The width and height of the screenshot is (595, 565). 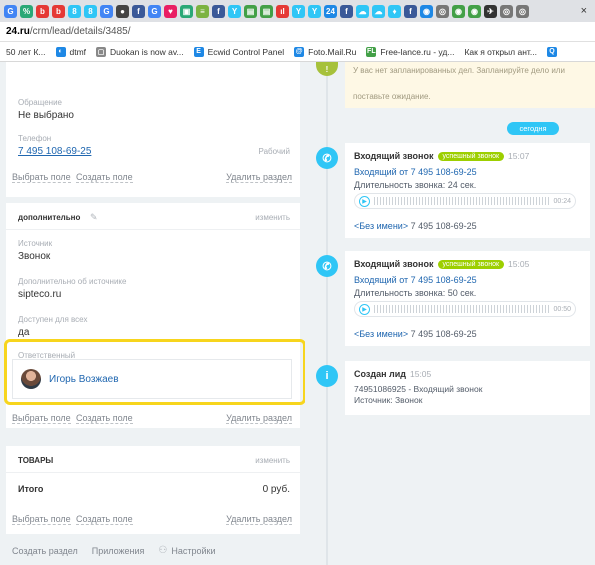 What do you see at coordinates (272, 217) in the screenshot?
I see `edit-additional-link: изменить` at bounding box center [272, 217].